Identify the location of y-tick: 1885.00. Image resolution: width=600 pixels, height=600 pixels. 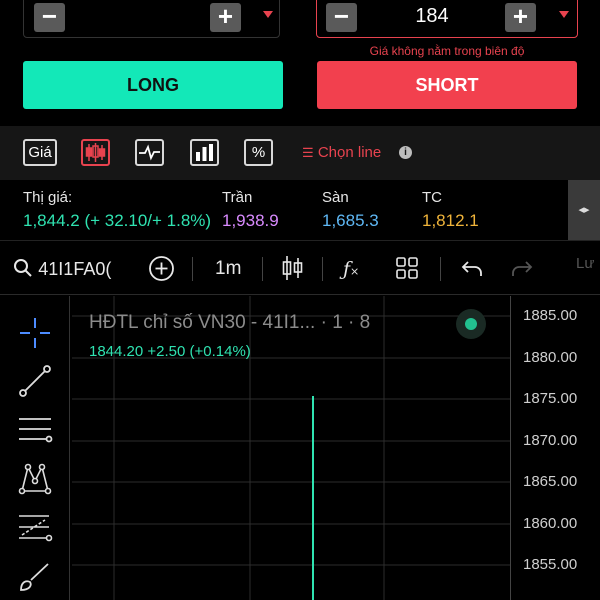
(550, 315).